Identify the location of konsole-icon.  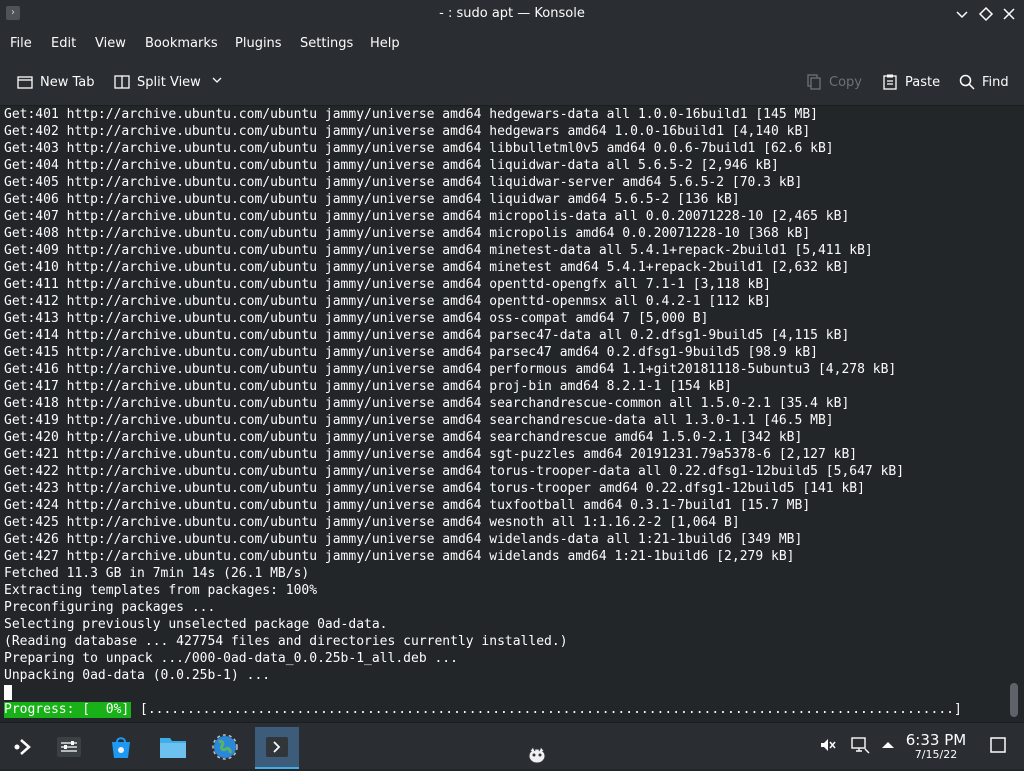
(277, 748).